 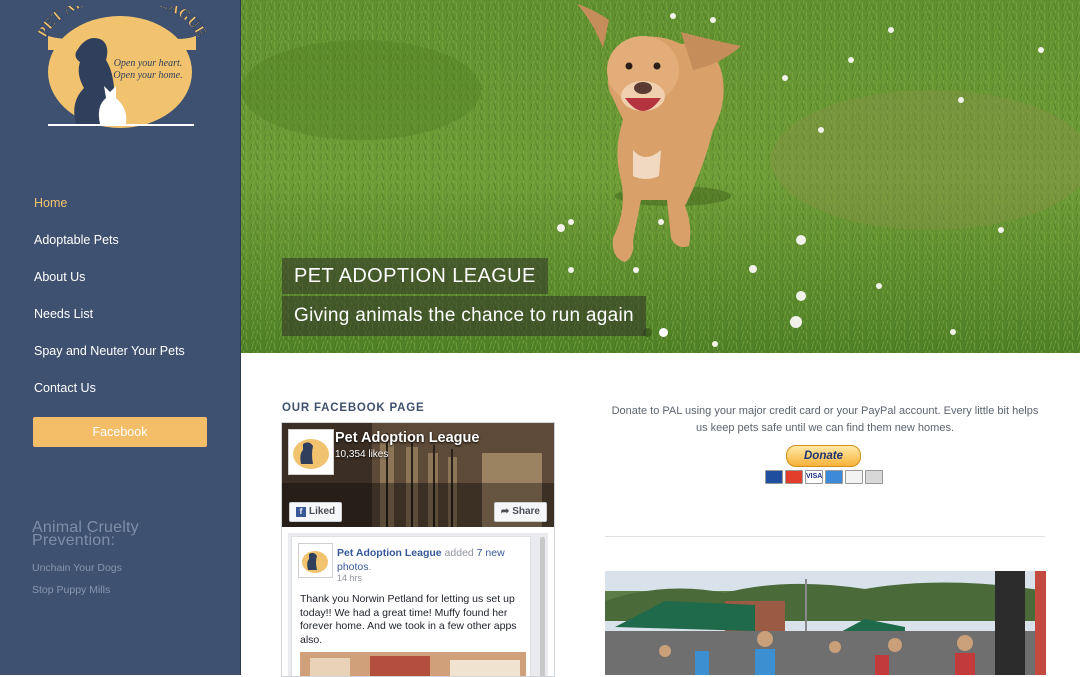 I want to click on facebook-post-photo, so click(x=413, y=664).